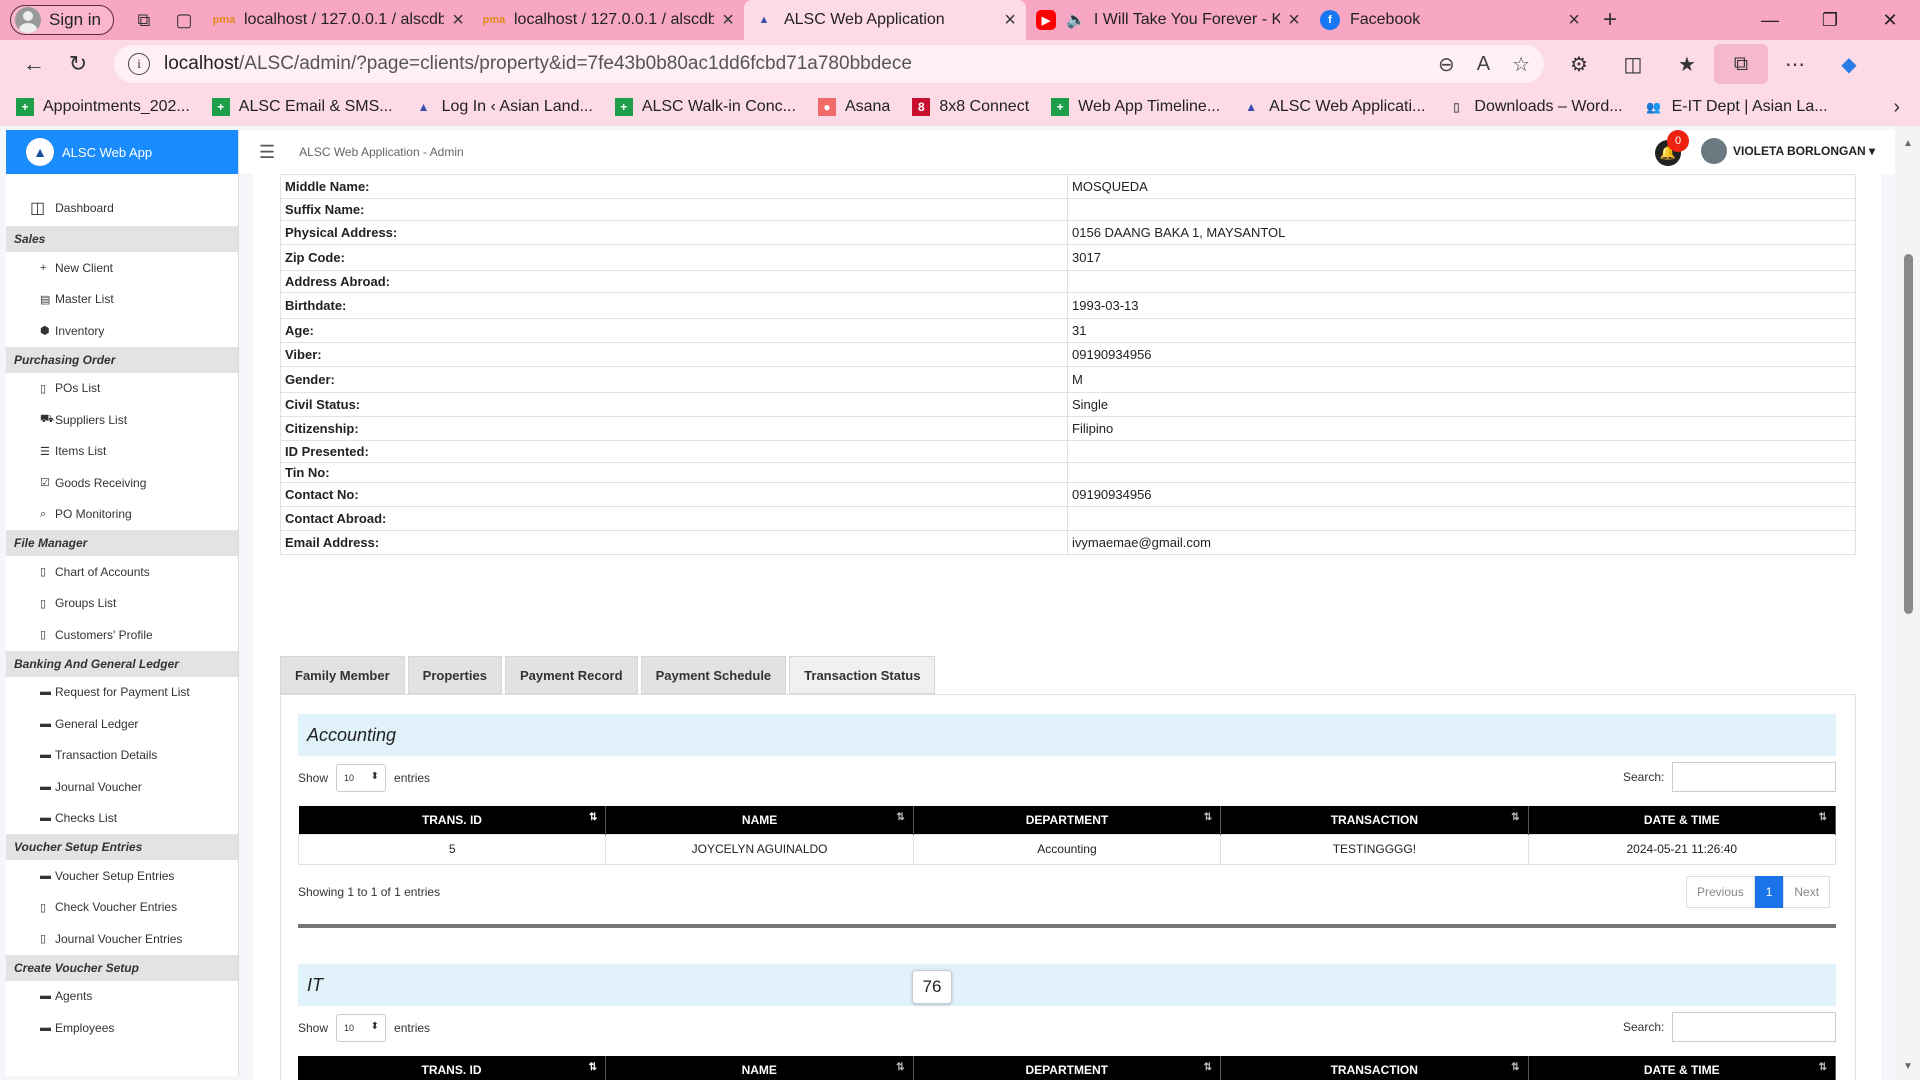 The image size is (1920, 1080). Describe the element at coordinates (122, 389) in the screenshot. I see `sidebar-item: ▯ POs List` at that location.